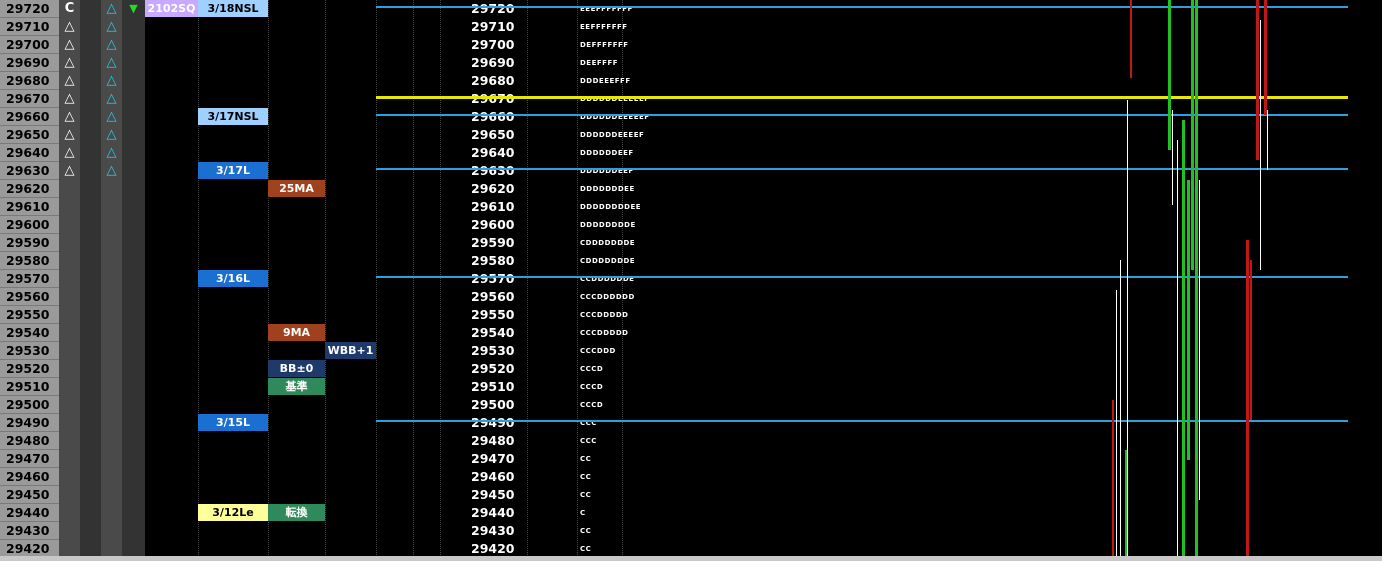 The width and height of the screenshot is (1382, 561). Describe the element at coordinates (133, 9) in the screenshot. I see `indicator-cell: ▼` at that location.